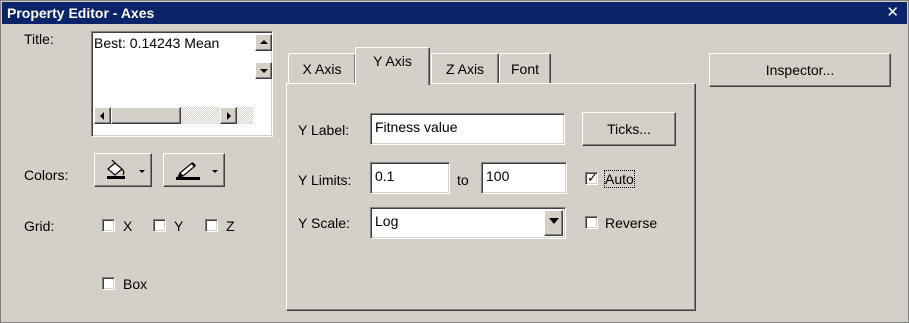  Describe the element at coordinates (128, 226) in the screenshot. I see `grid-x-label: X` at that location.